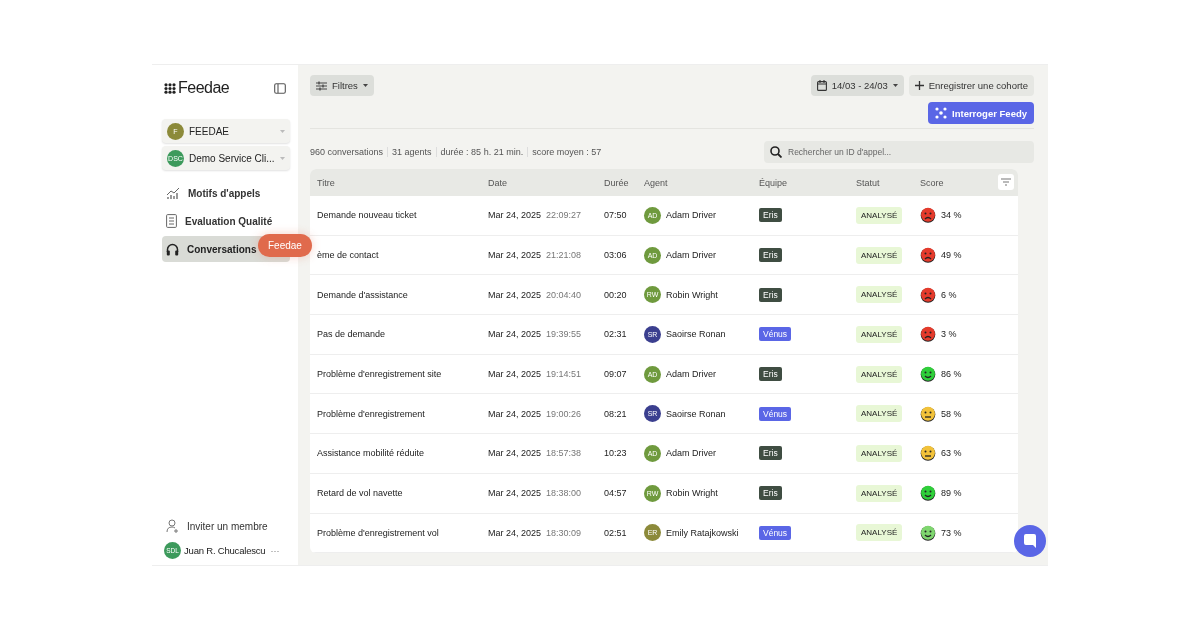 This screenshot has width=1200, height=630. I want to click on table-cell-text: Problème d'enregistrement vol, so click(378, 532).